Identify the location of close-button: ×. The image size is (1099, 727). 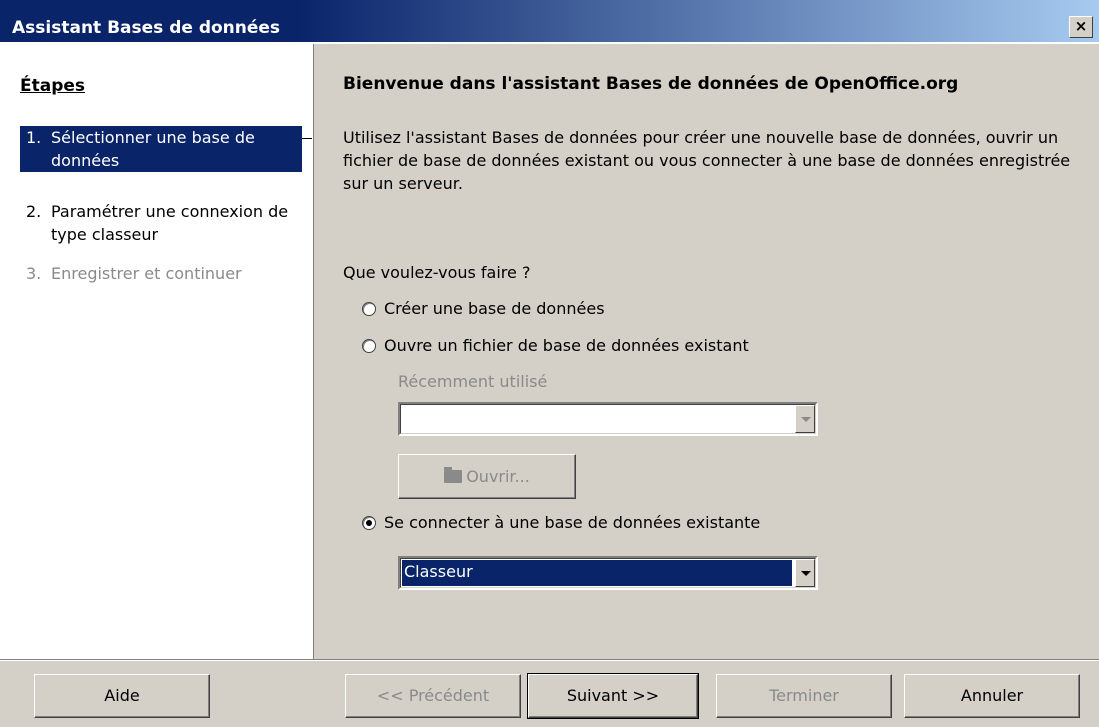
(1081, 27).